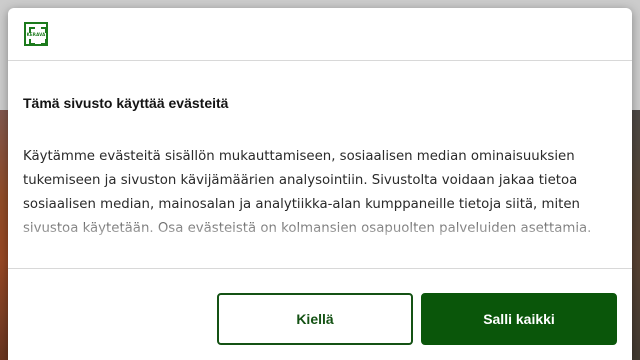  I want to click on logo-text: KERAVA, so click(36, 34).